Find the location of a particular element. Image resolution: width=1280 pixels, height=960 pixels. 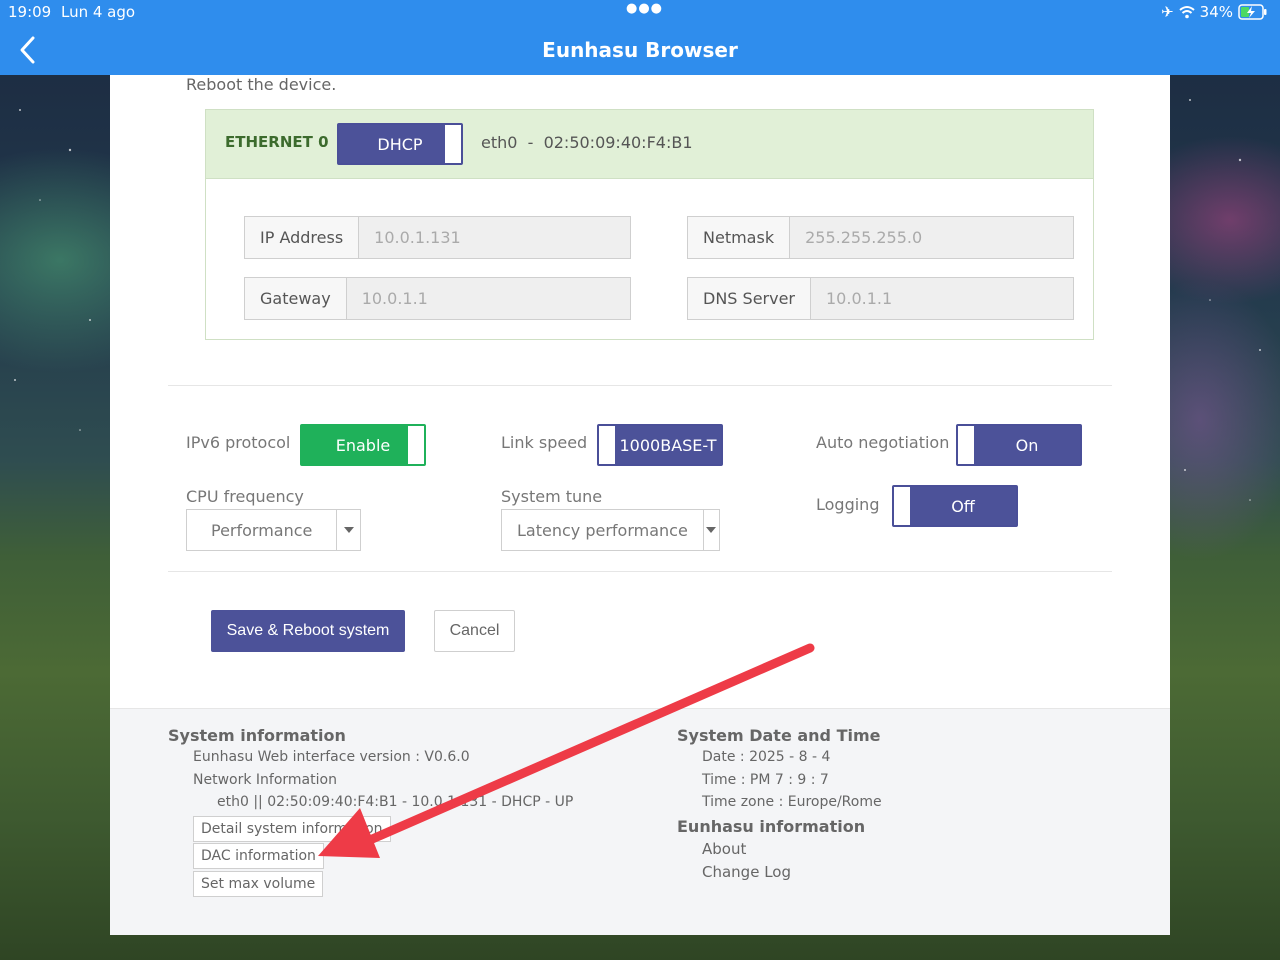

cancel-button: Cancel is located at coordinates (474, 631).